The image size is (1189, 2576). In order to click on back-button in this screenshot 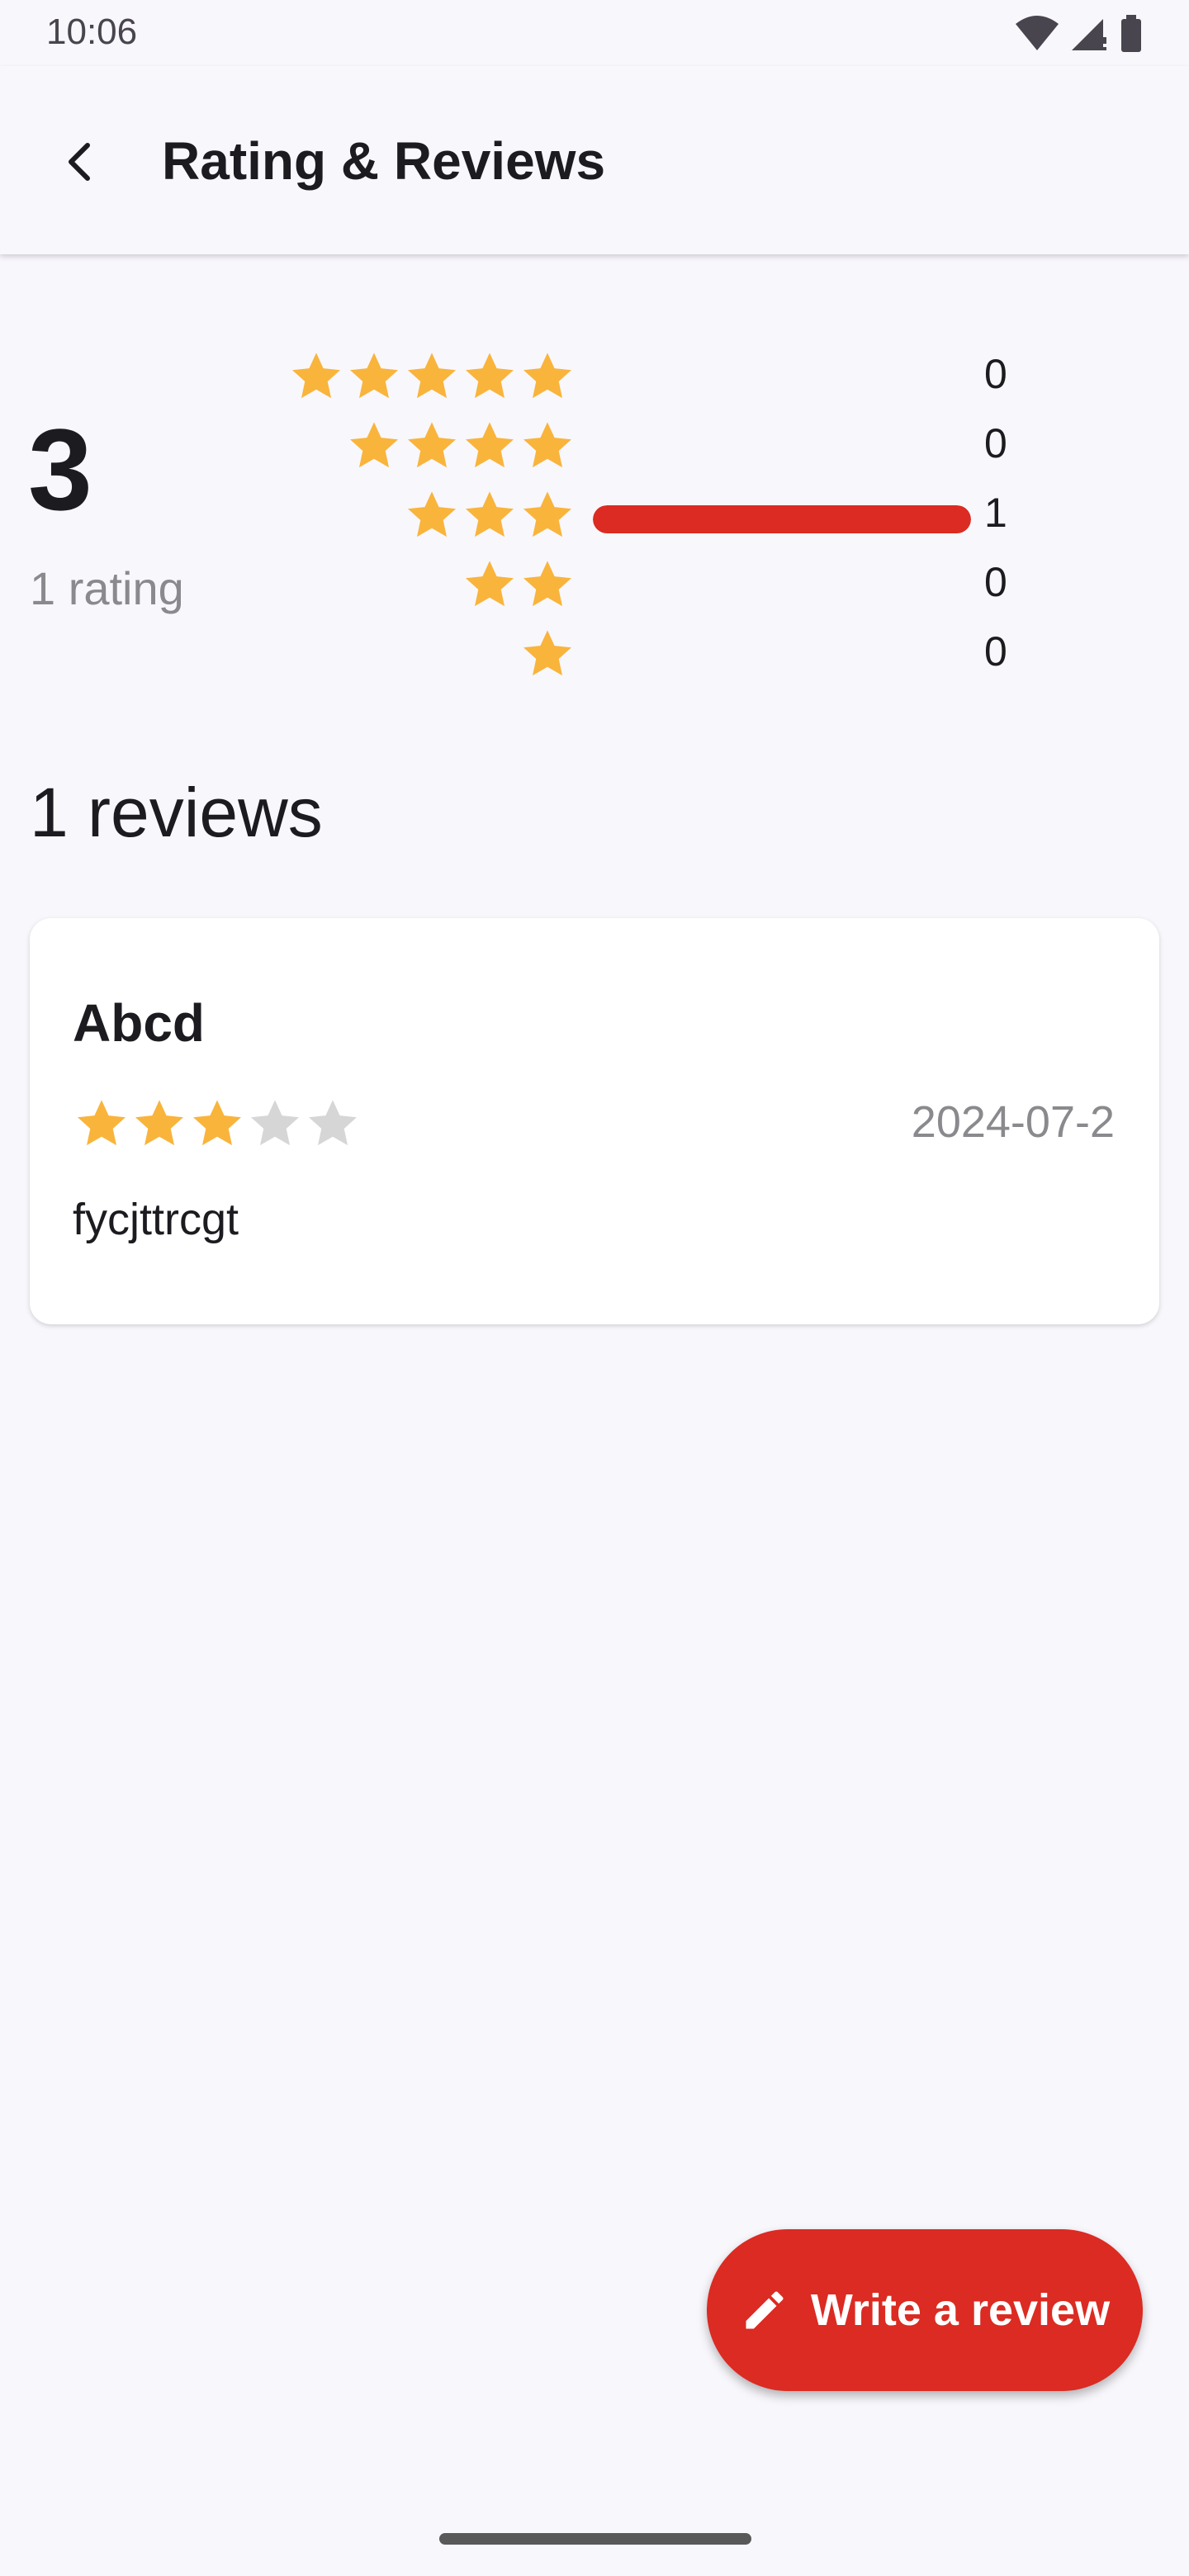, I will do `click(81, 163)`.